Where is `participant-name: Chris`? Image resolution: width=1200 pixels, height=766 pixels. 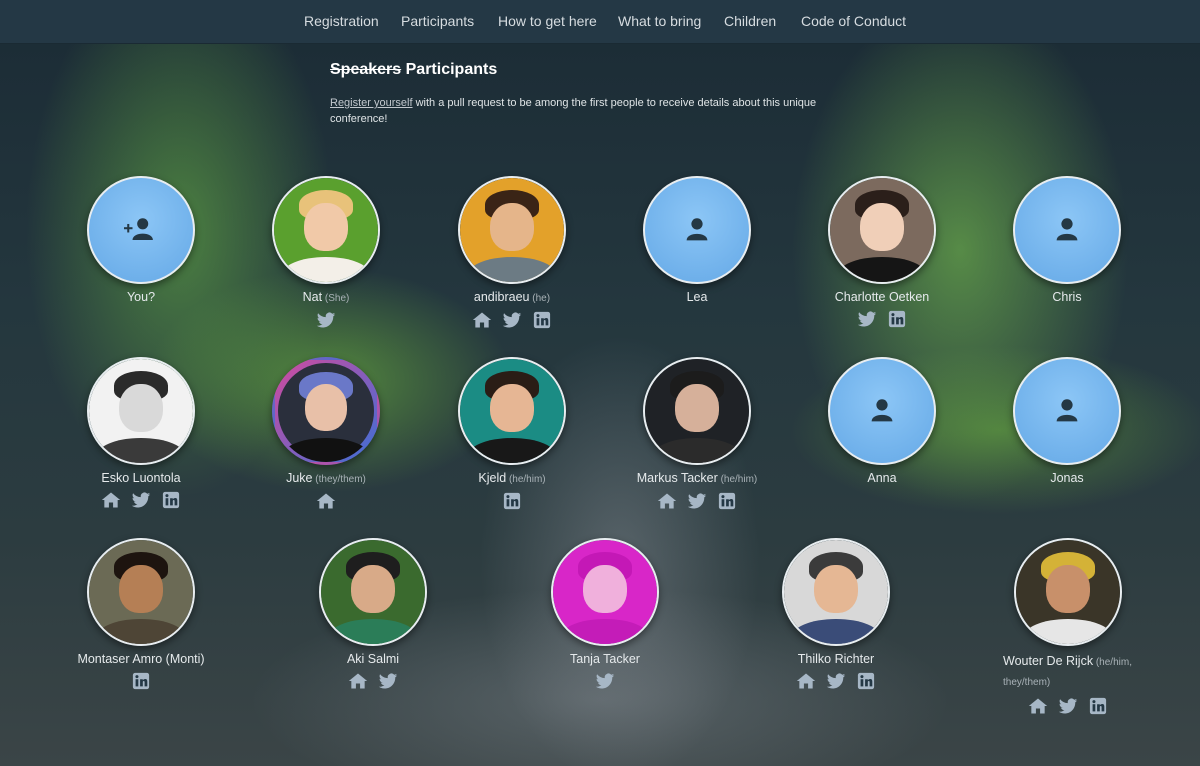 participant-name: Chris is located at coordinates (1067, 297).